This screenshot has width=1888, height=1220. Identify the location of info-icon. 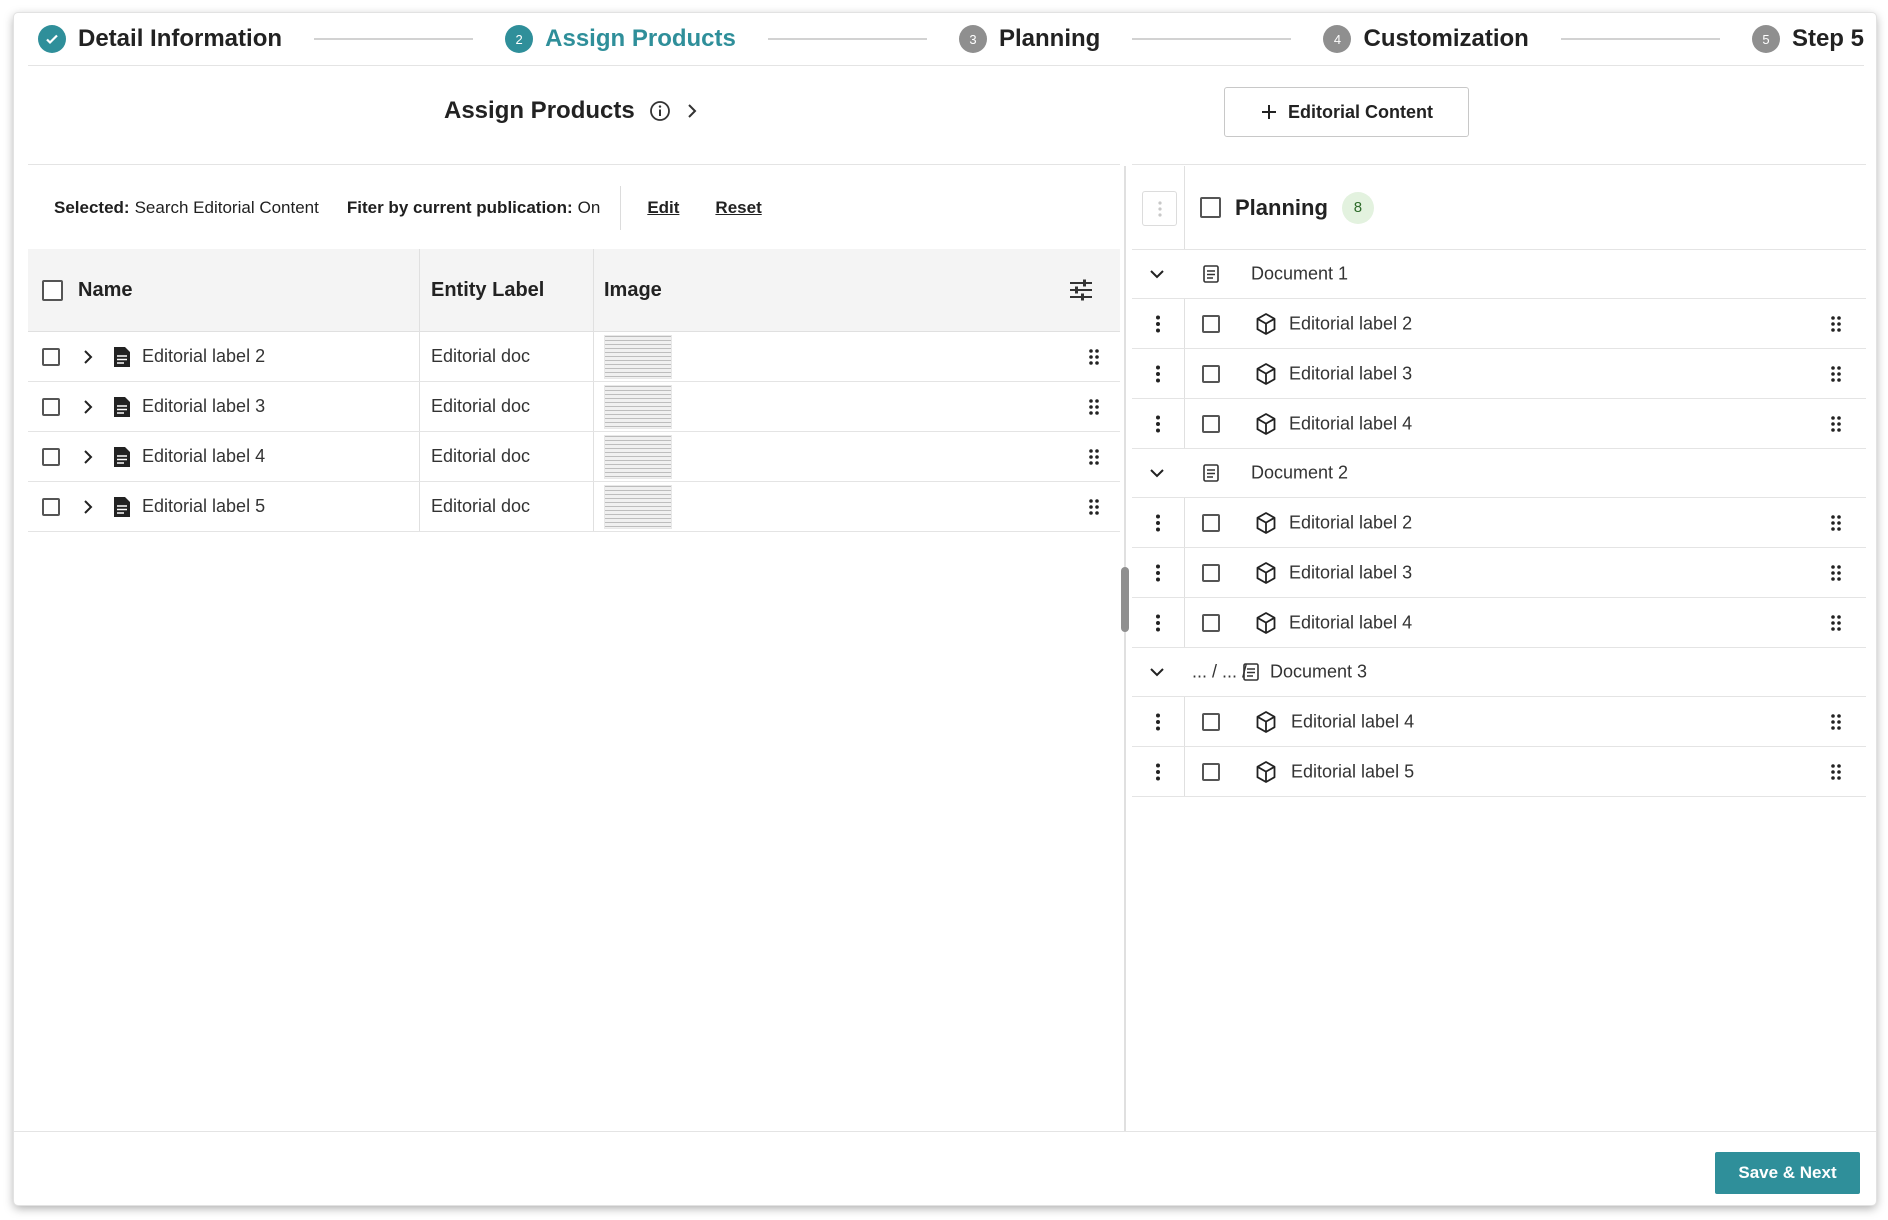
(660, 111).